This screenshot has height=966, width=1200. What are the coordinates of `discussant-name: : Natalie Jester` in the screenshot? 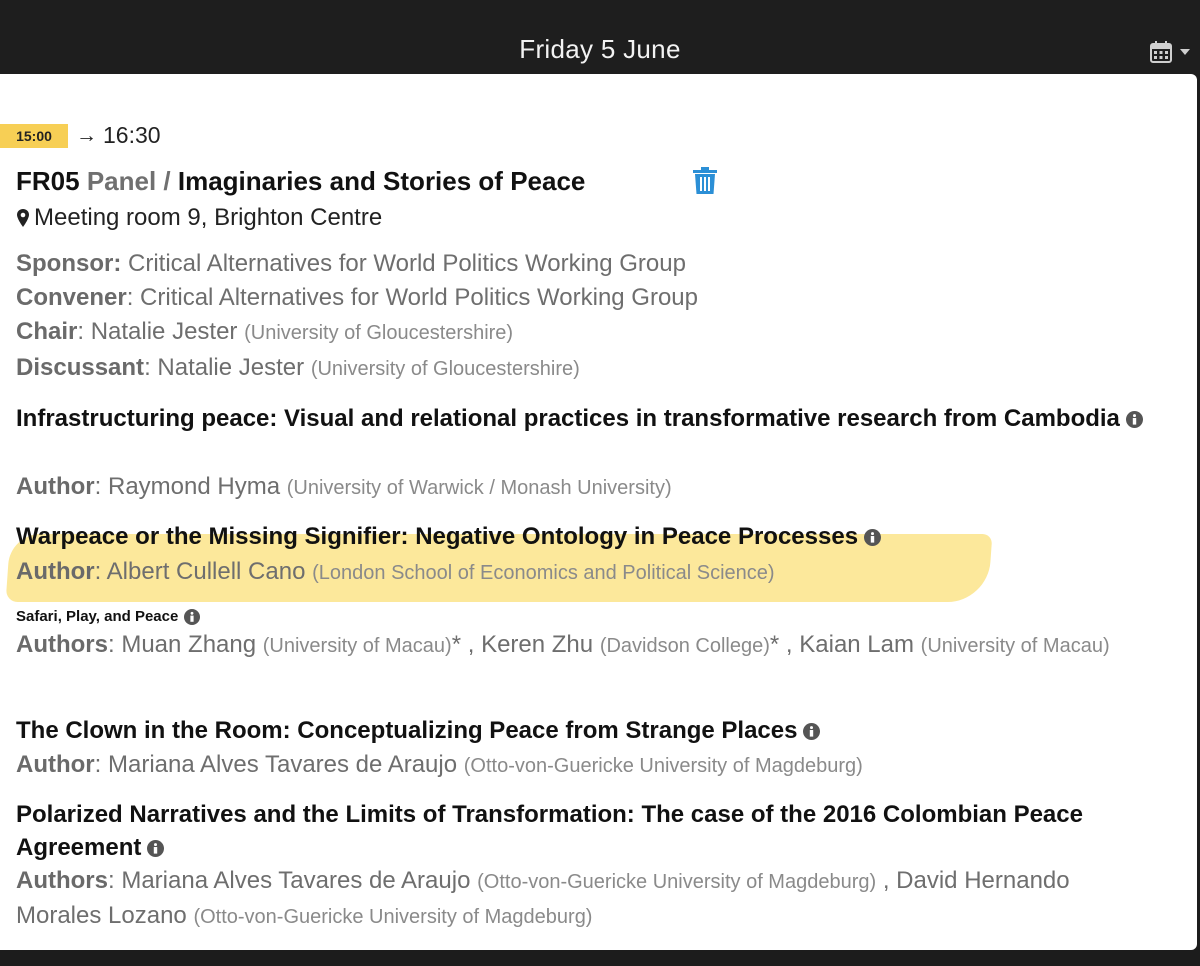 It's located at (224, 367).